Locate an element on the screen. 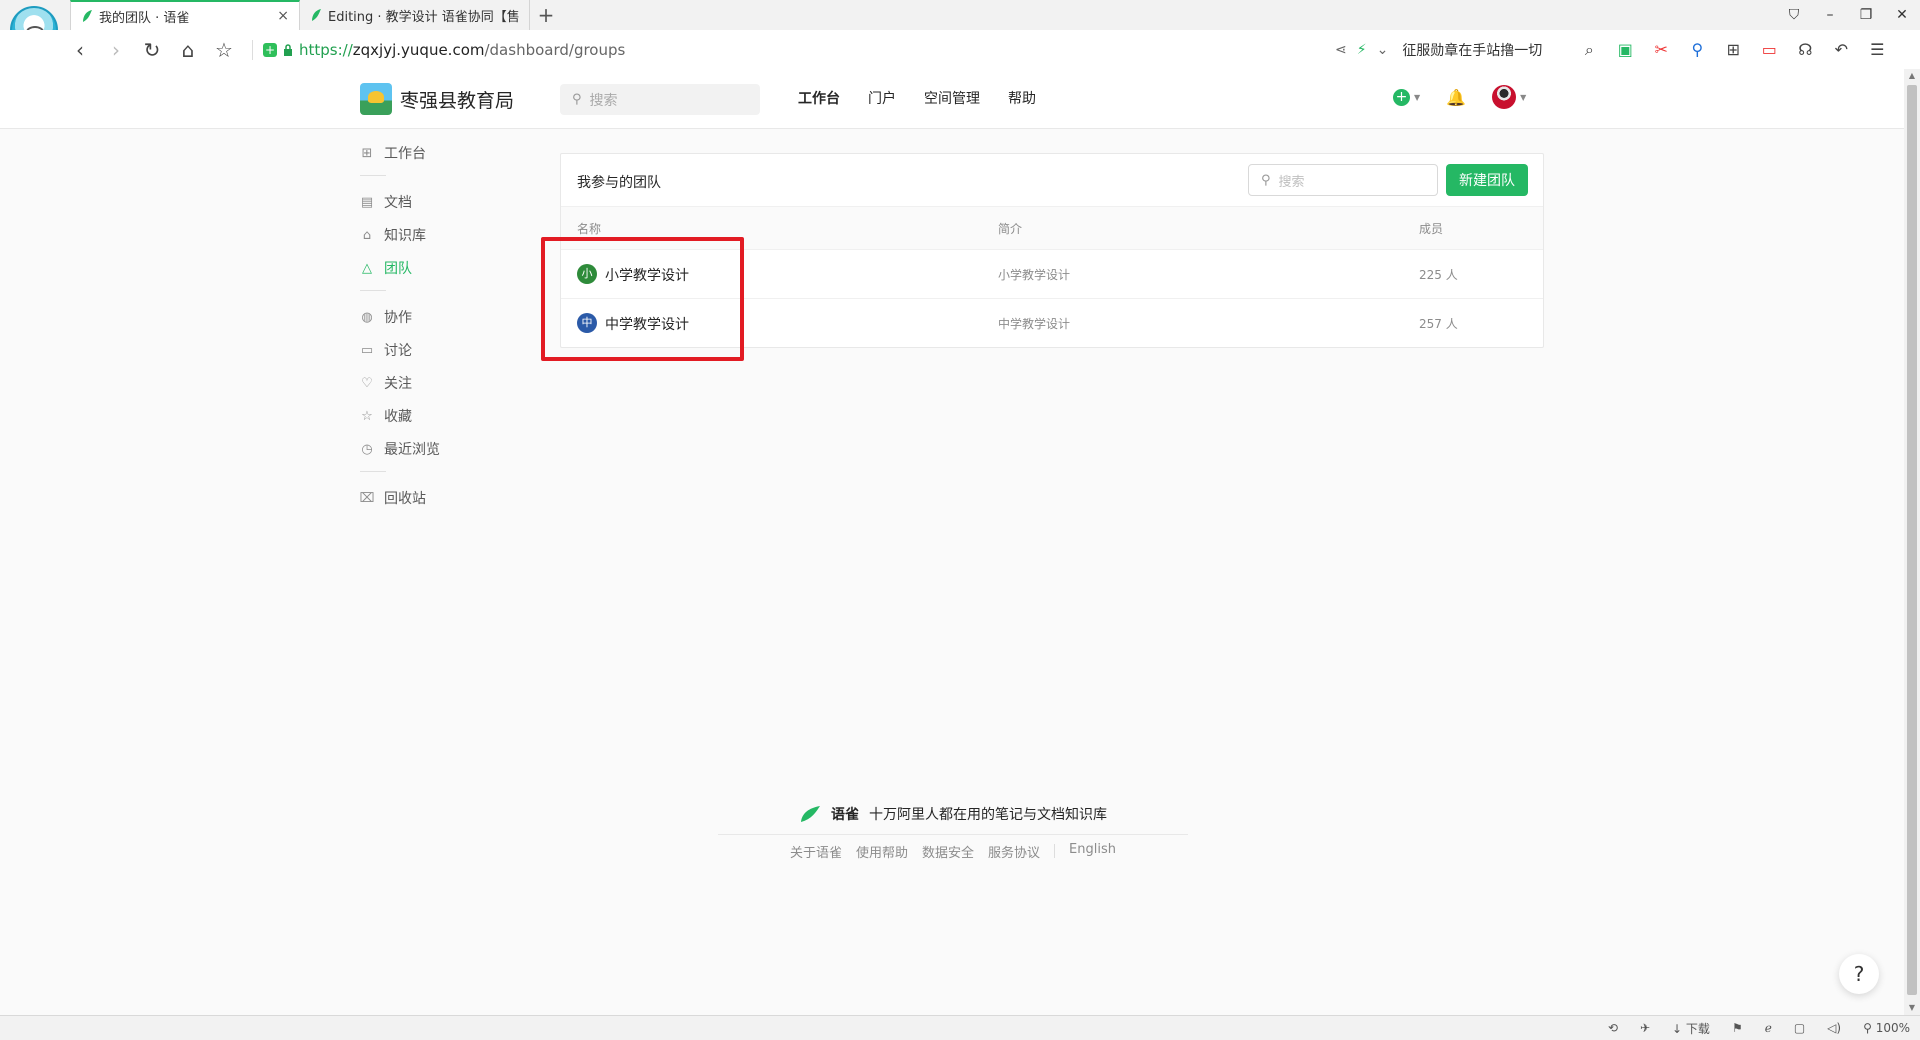 This screenshot has width=1920, height=1040. lock-icon is located at coordinates (288, 49).